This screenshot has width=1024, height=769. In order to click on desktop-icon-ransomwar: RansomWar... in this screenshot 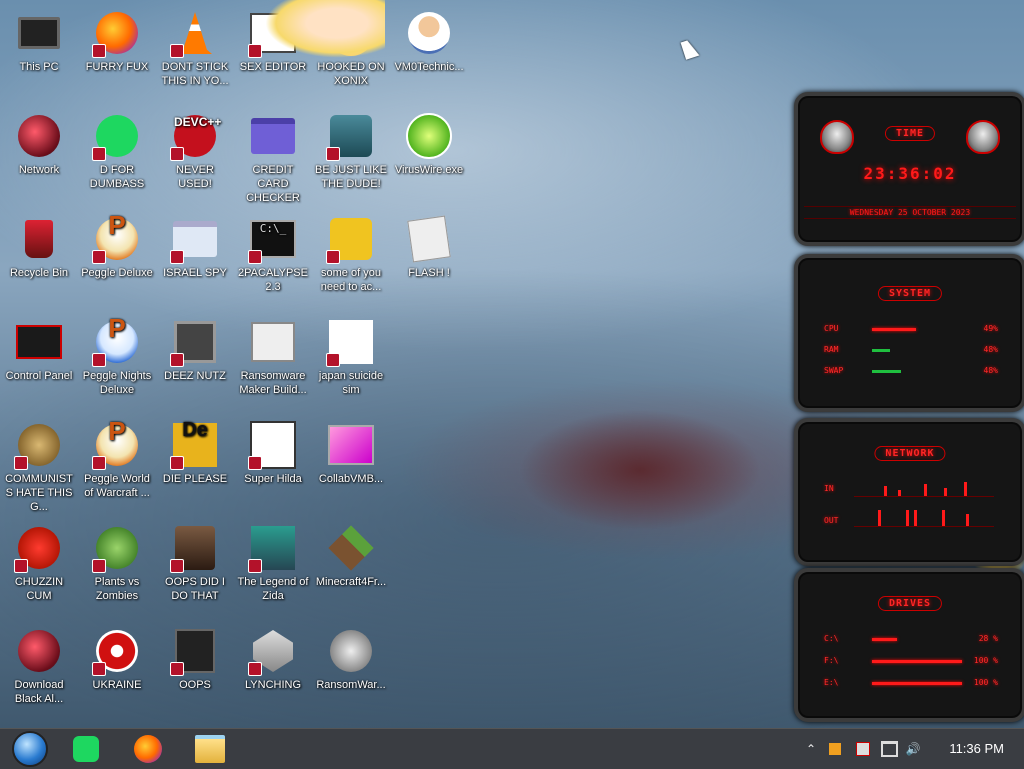, I will do `click(351, 672)`.